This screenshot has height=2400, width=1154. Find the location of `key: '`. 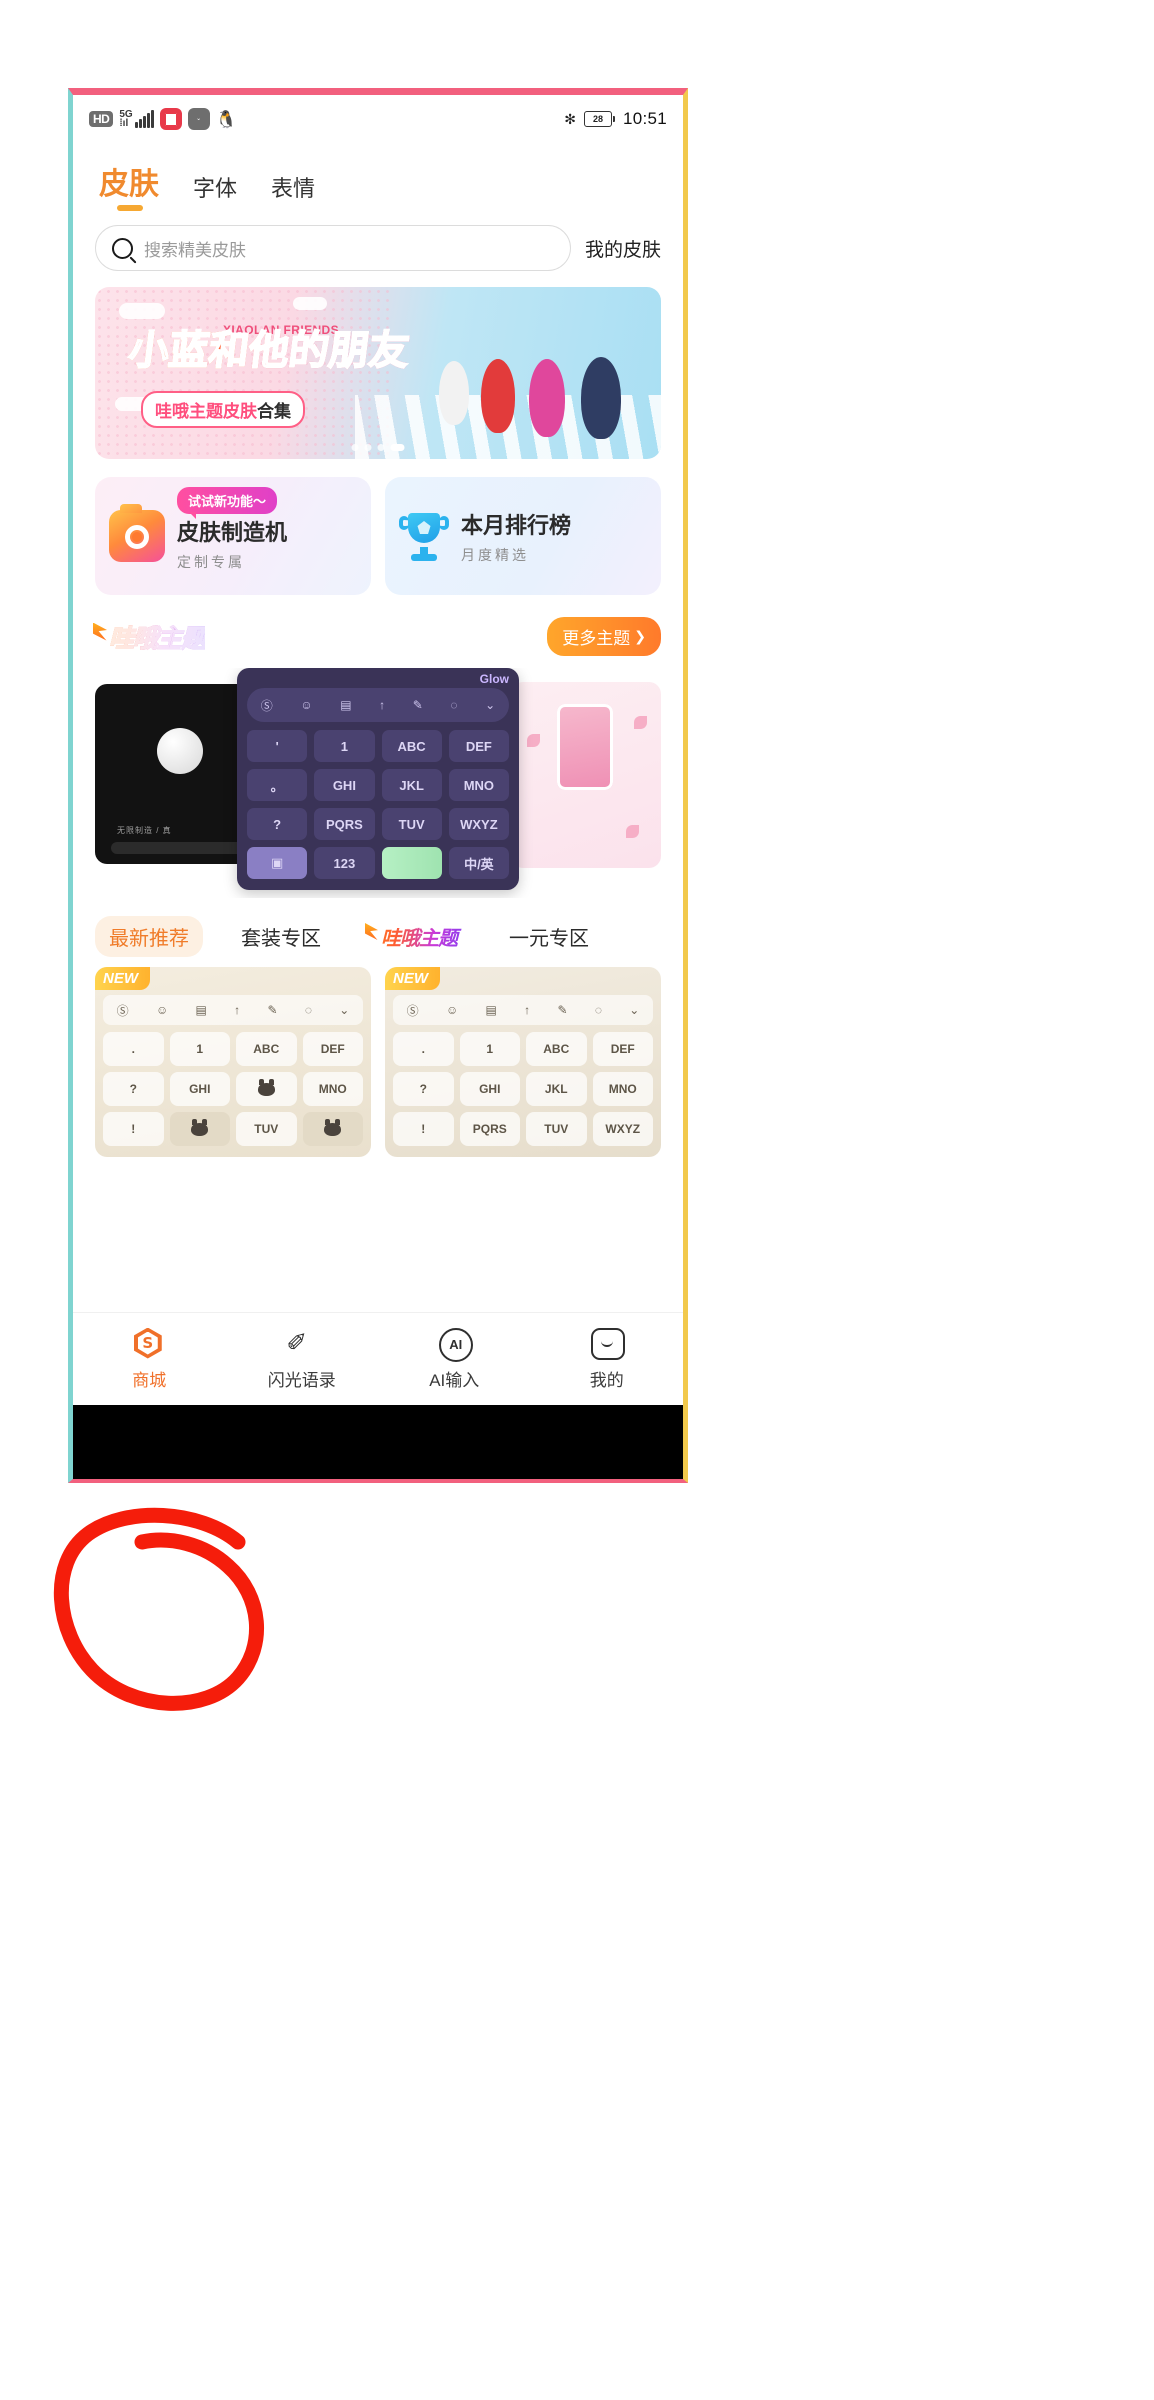

key: ' is located at coordinates (277, 746).